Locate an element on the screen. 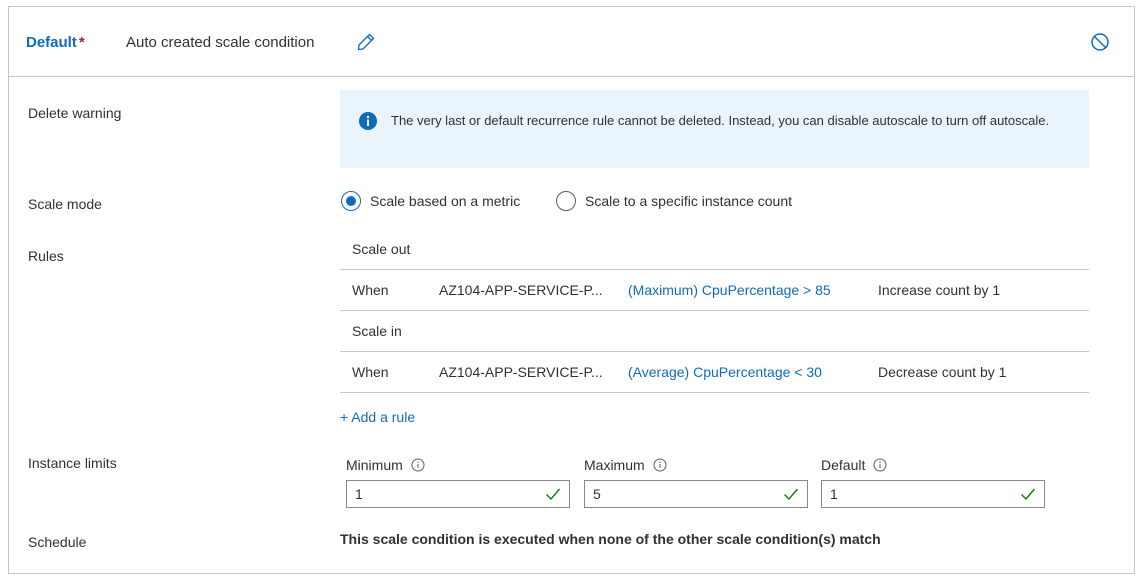  maximum-field is located at coordinates (696, 494).